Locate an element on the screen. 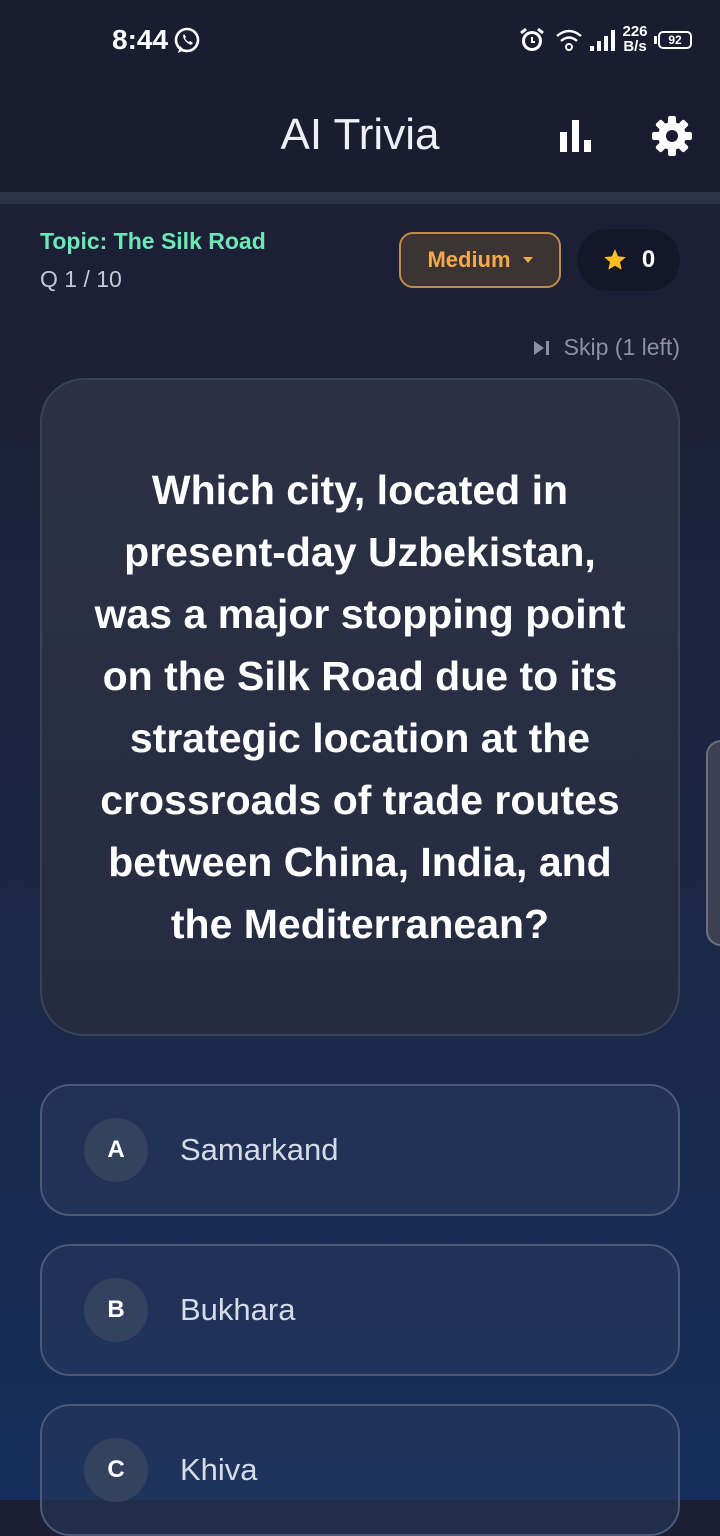 This screenshot has width=720, height=1536. answer-letter-badge: B is located at coordinates (116, 1310).